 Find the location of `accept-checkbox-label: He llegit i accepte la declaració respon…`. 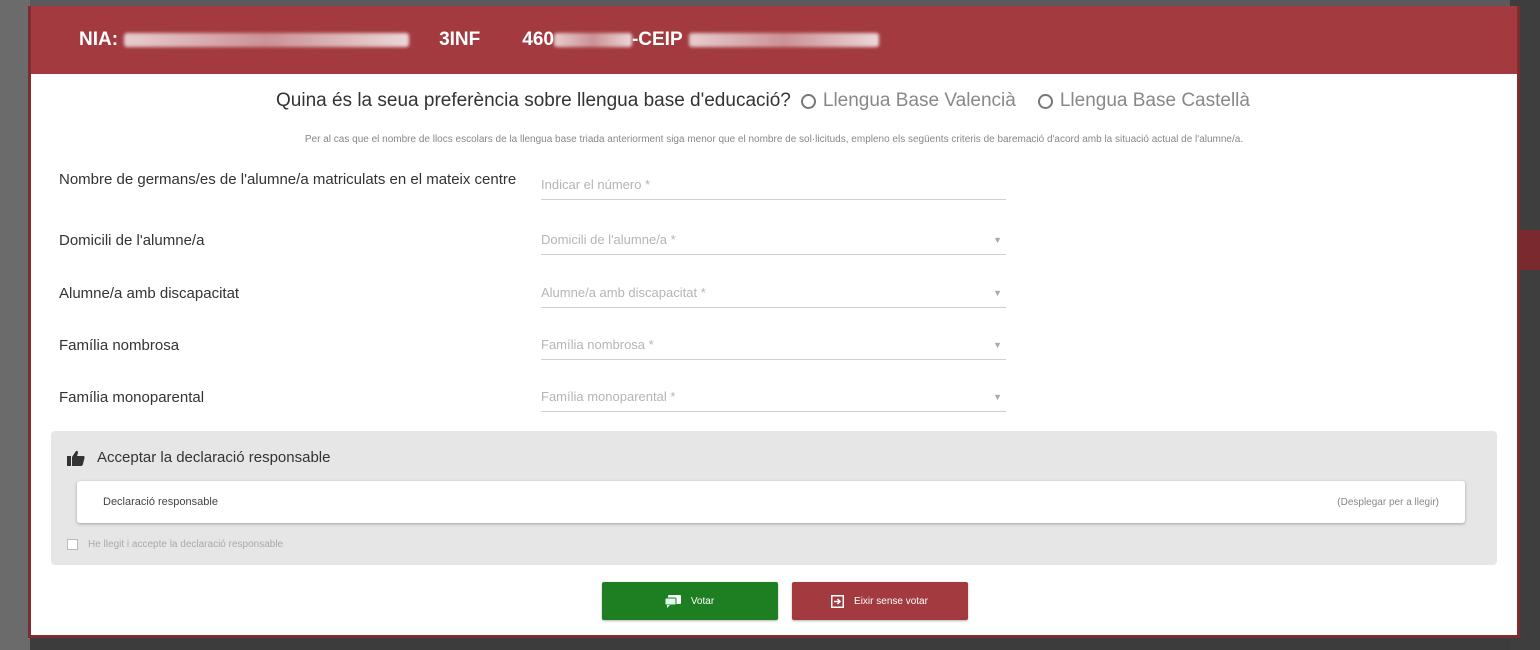

accept-checkbox-label: He llegit i accepte la declaració respon… is located at coordinates (186, 544).